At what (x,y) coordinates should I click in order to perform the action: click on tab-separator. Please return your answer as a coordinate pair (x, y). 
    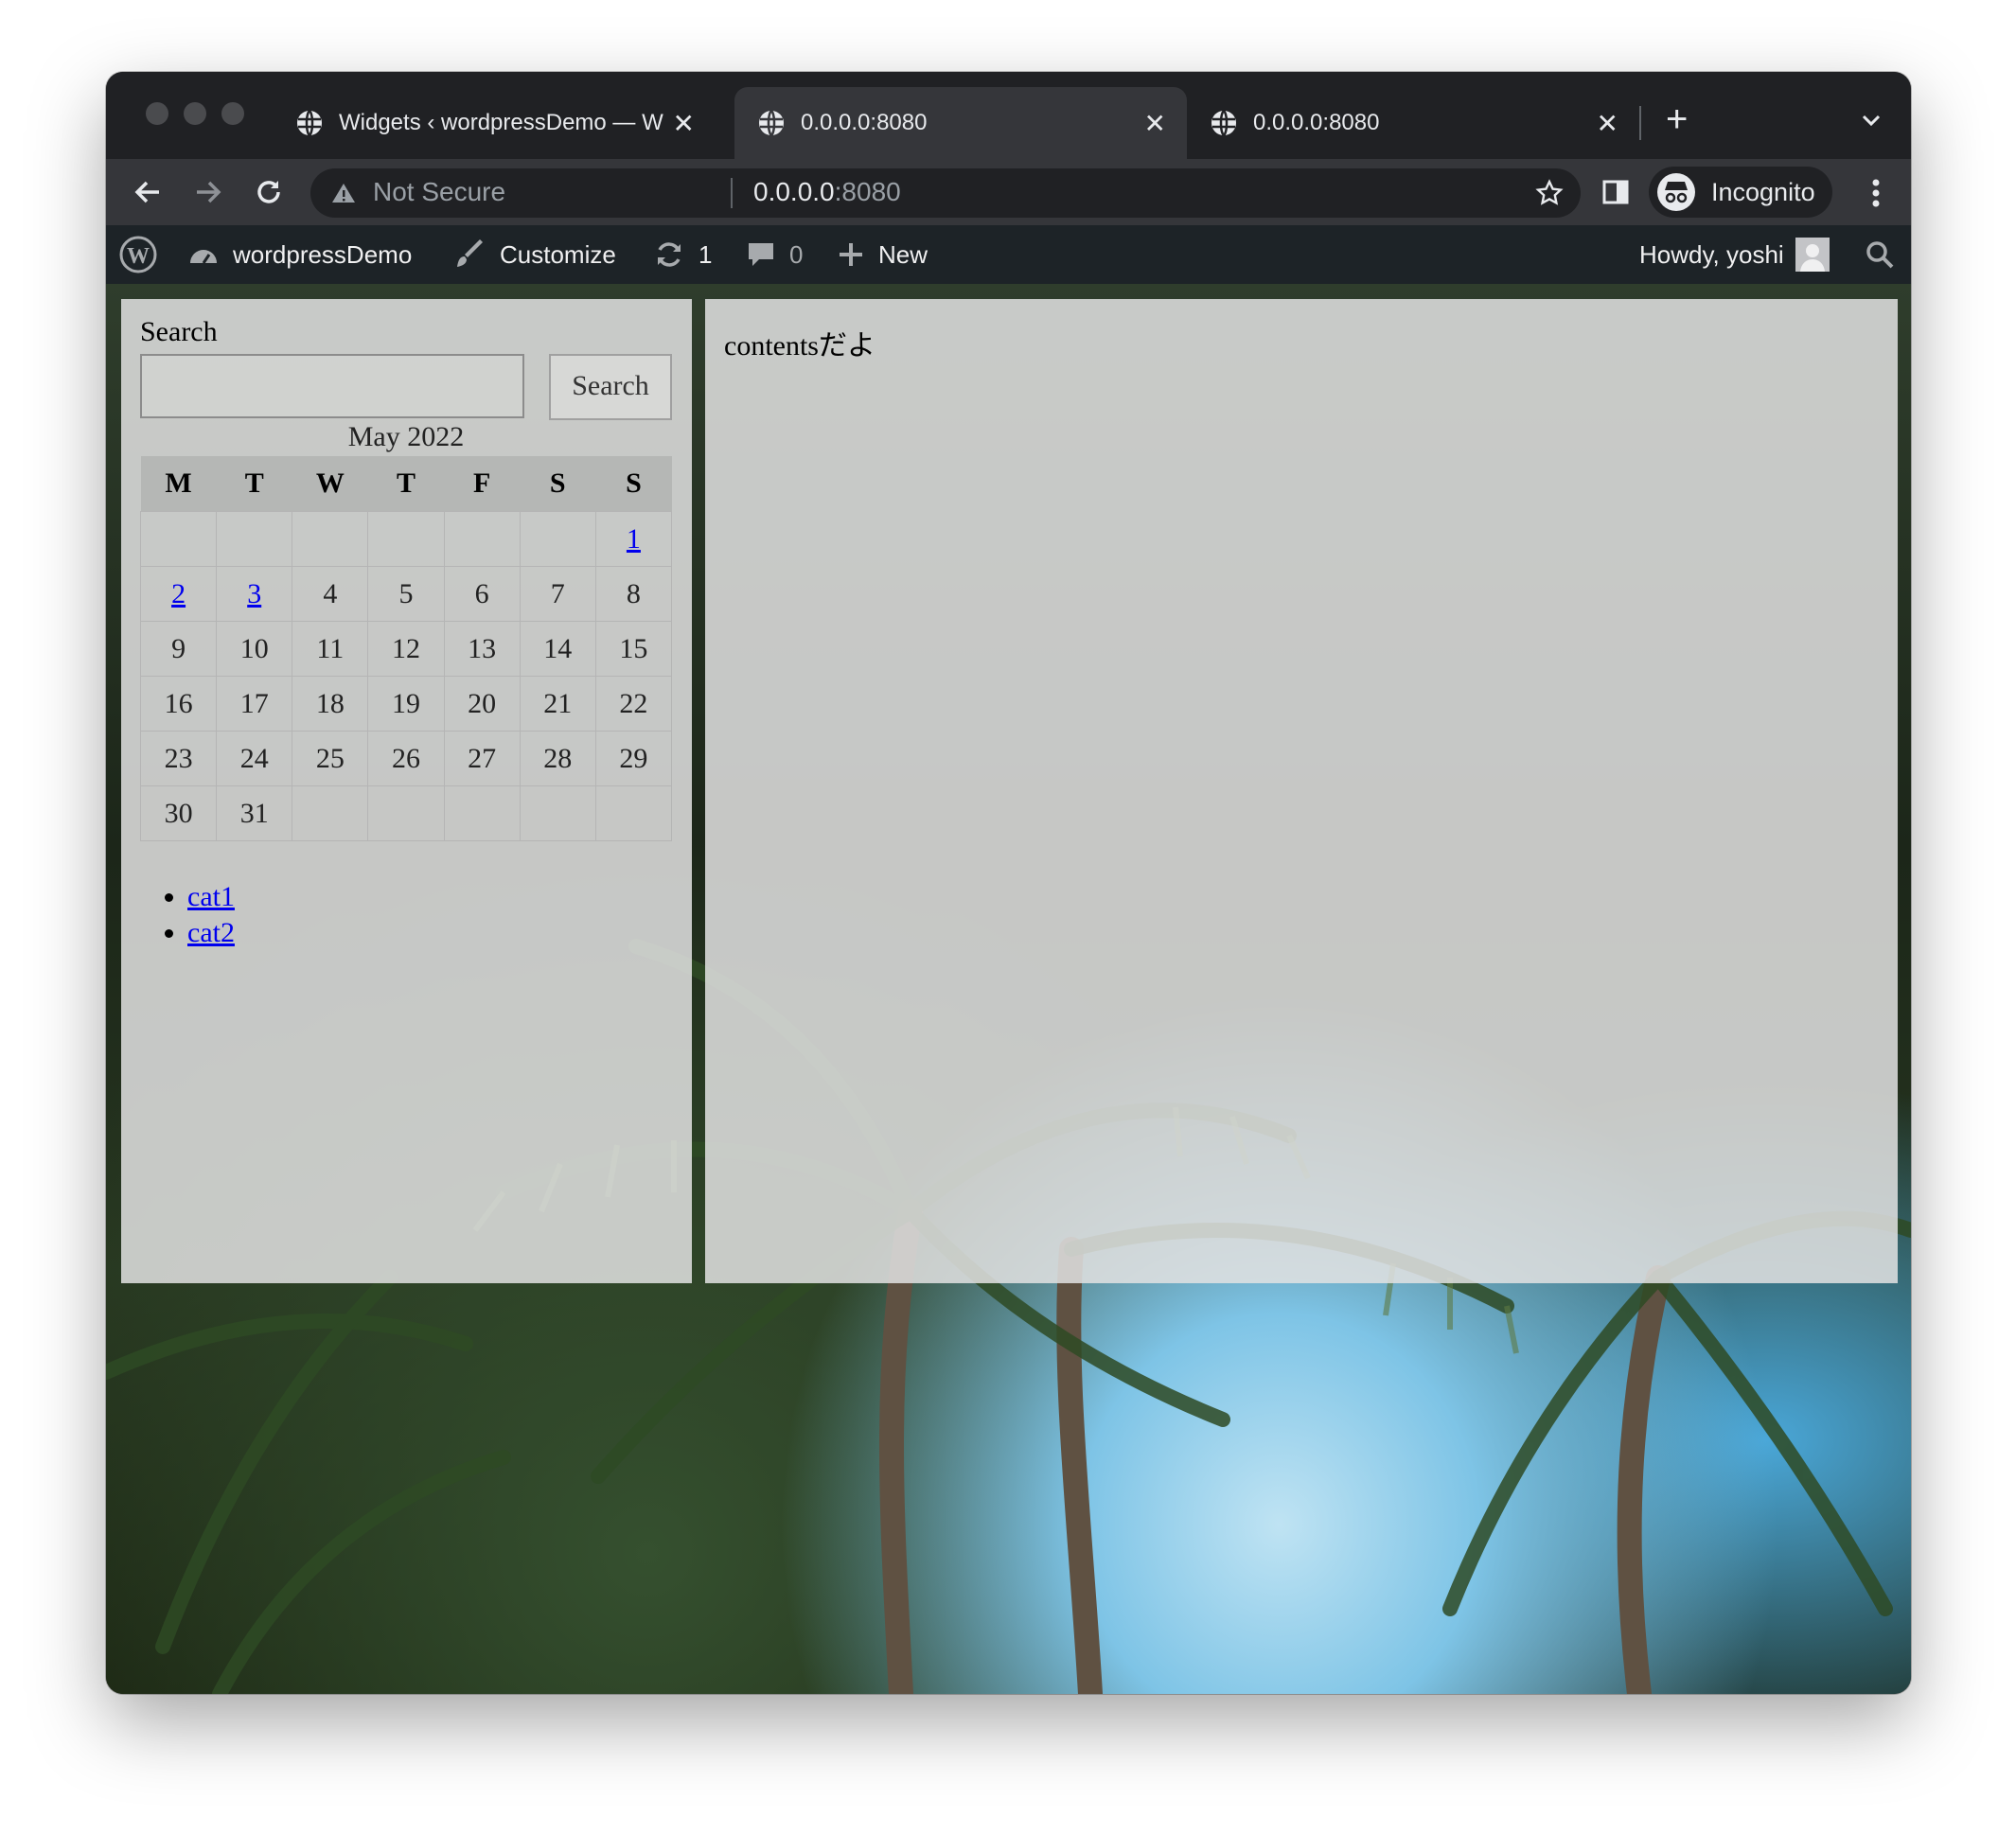
    Looking at the image, I should click on (1640, 123).